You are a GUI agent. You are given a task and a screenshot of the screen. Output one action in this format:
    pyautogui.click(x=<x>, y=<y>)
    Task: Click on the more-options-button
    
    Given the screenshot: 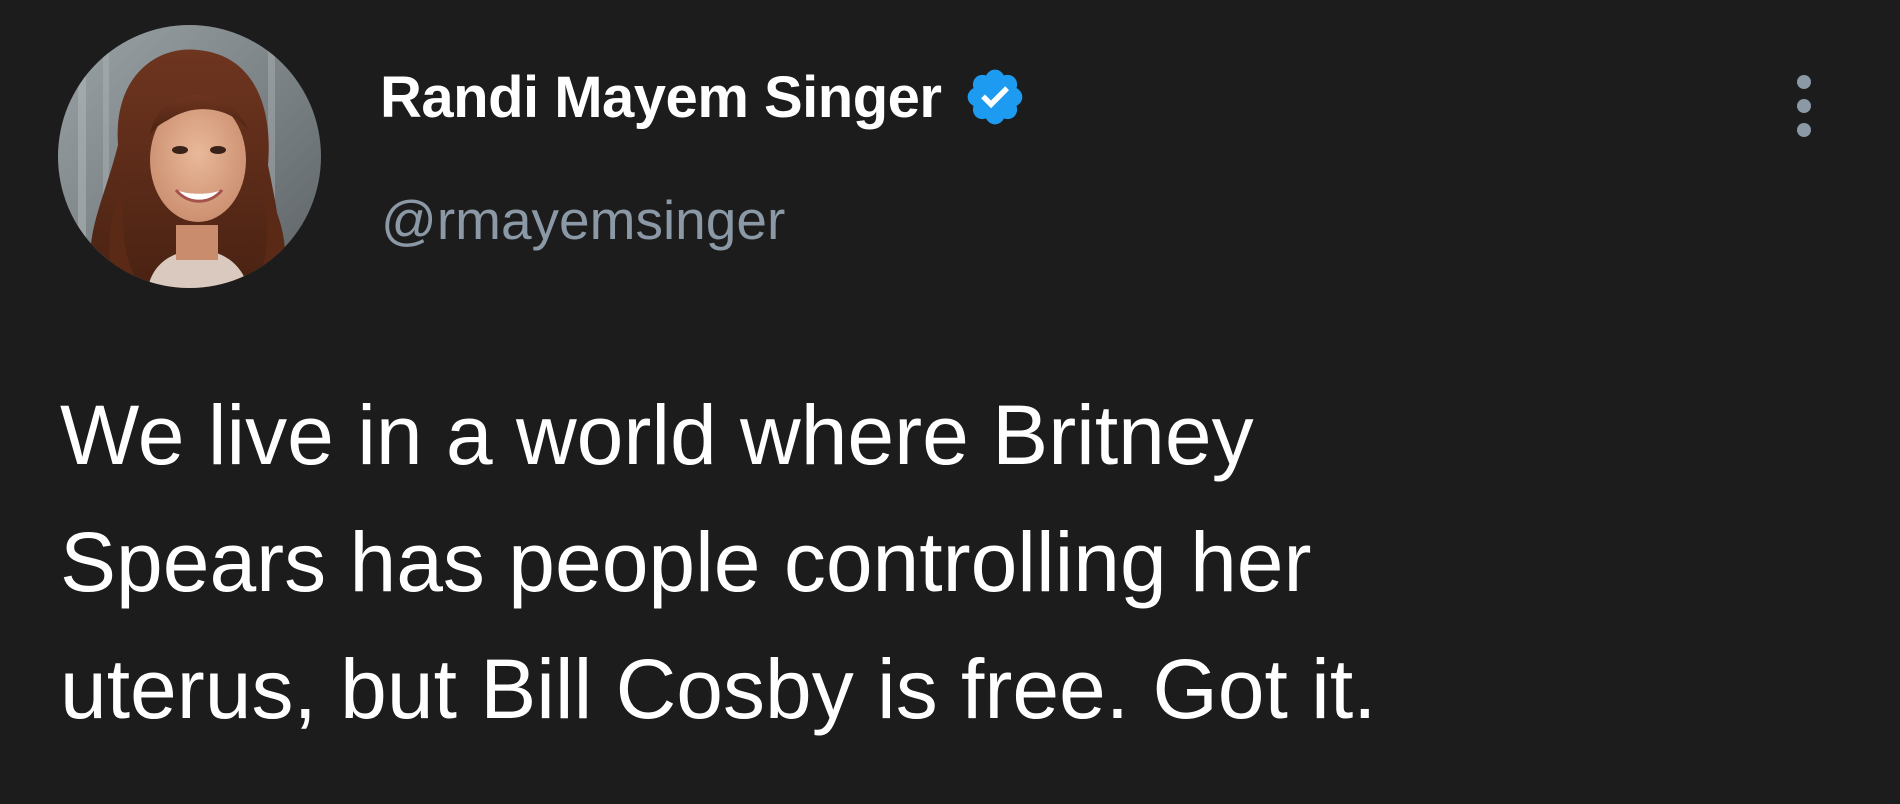 What is the action you would take?
    pyautogui.click(x=1804, y=106)
    